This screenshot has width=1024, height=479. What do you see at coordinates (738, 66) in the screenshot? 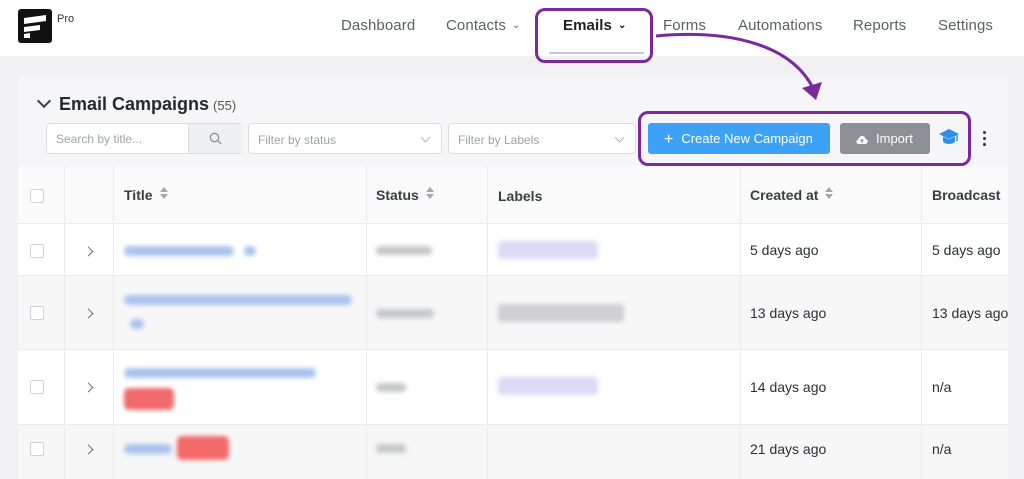
I see `annotation-arrow` at bounding box center [738, 66].